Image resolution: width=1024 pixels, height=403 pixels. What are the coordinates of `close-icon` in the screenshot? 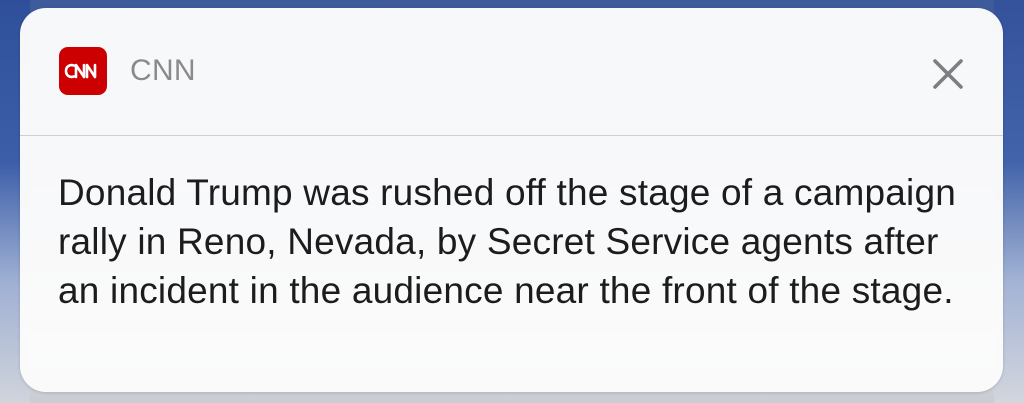 It's located at (948, 74).